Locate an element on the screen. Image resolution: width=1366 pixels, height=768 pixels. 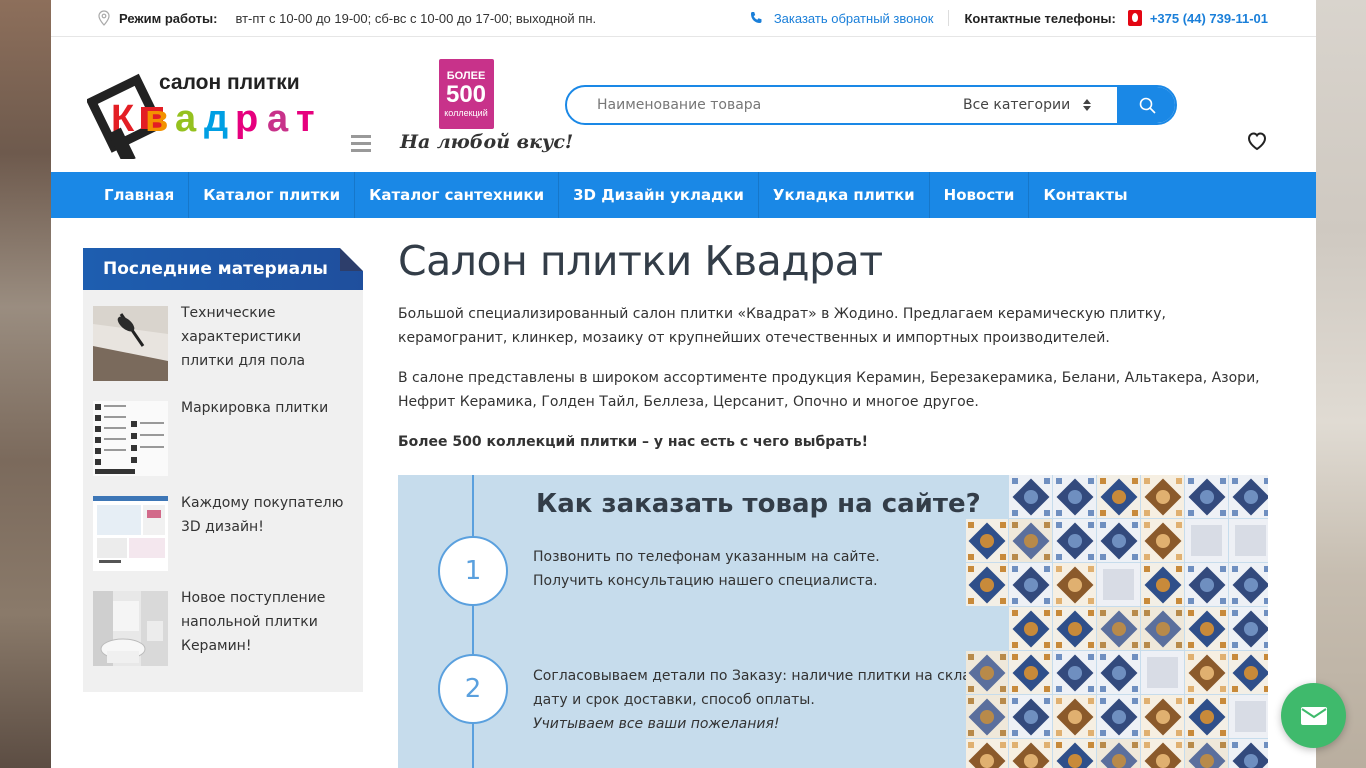
sidebar-item-title: Каждому покупателю 3D дизайн! is located at coordinates (262, 515).